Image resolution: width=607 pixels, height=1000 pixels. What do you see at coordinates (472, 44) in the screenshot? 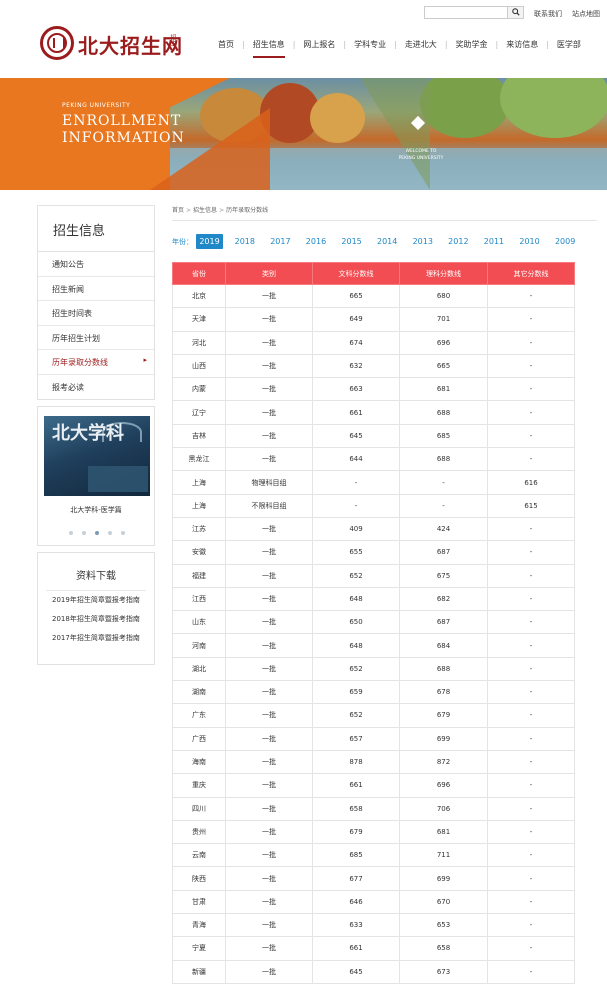
I see `nav-scholarships: 奖助学金` at bounding box center [472, 44].